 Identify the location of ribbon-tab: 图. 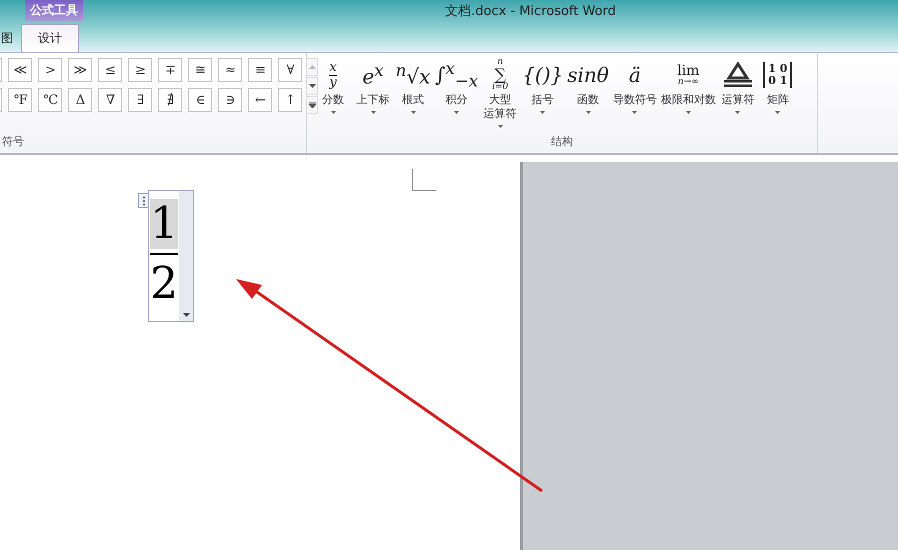
(6, 38).